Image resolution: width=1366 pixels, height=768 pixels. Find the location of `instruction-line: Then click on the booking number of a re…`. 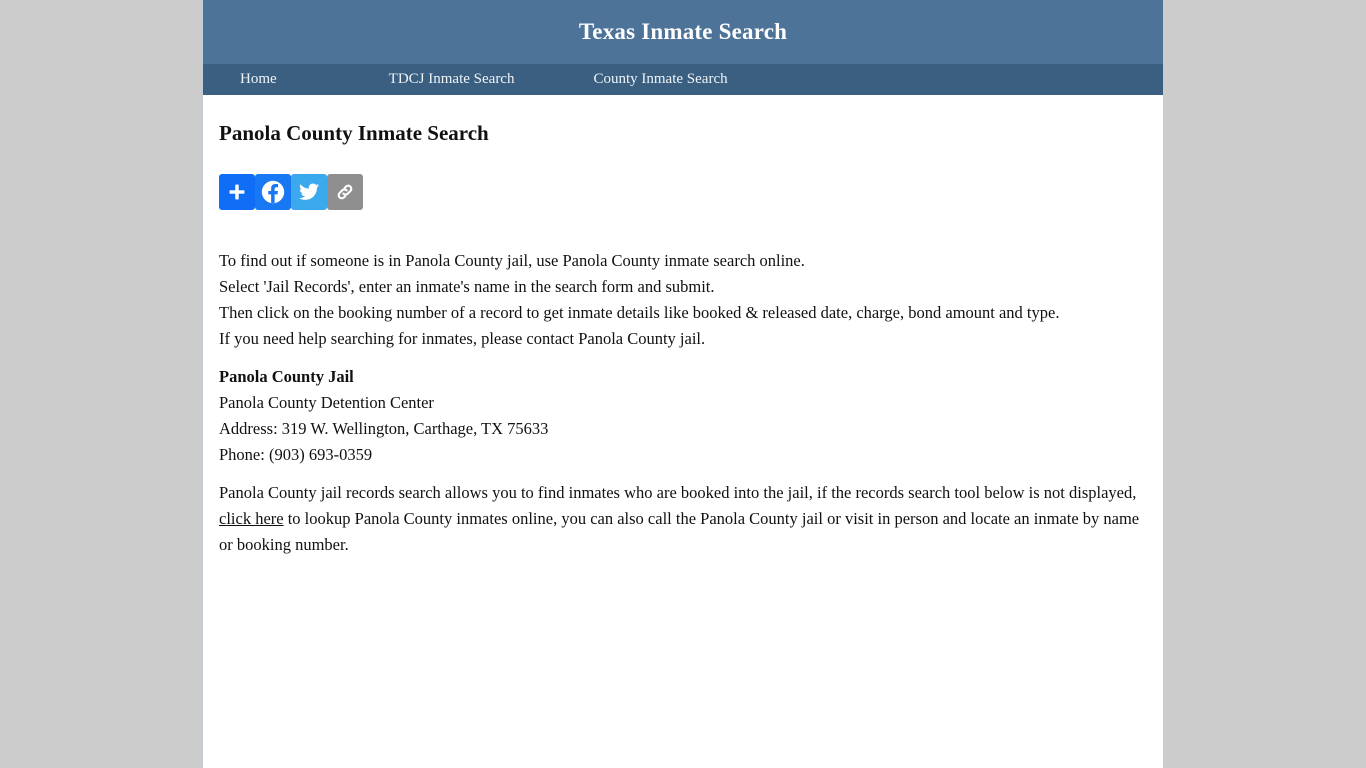

instruction-line: Then click on the booking number of a re… is located at coordinates (639, 312).